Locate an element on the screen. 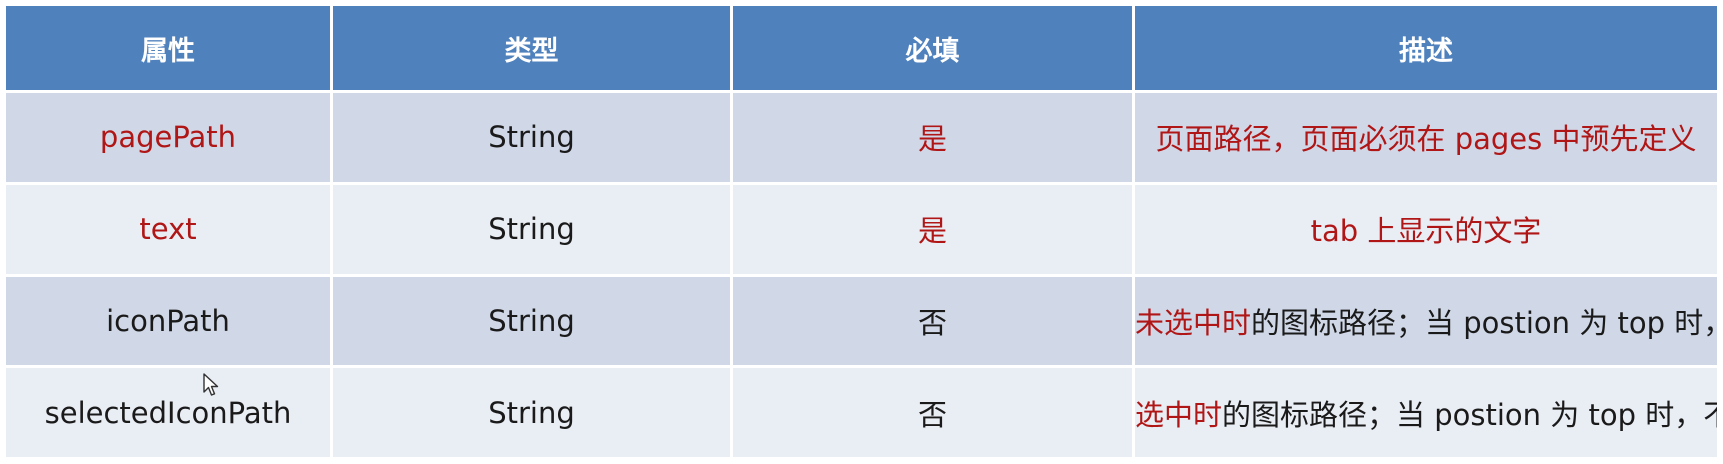  cell-name: pagePath is located at coordinates (168, 137).